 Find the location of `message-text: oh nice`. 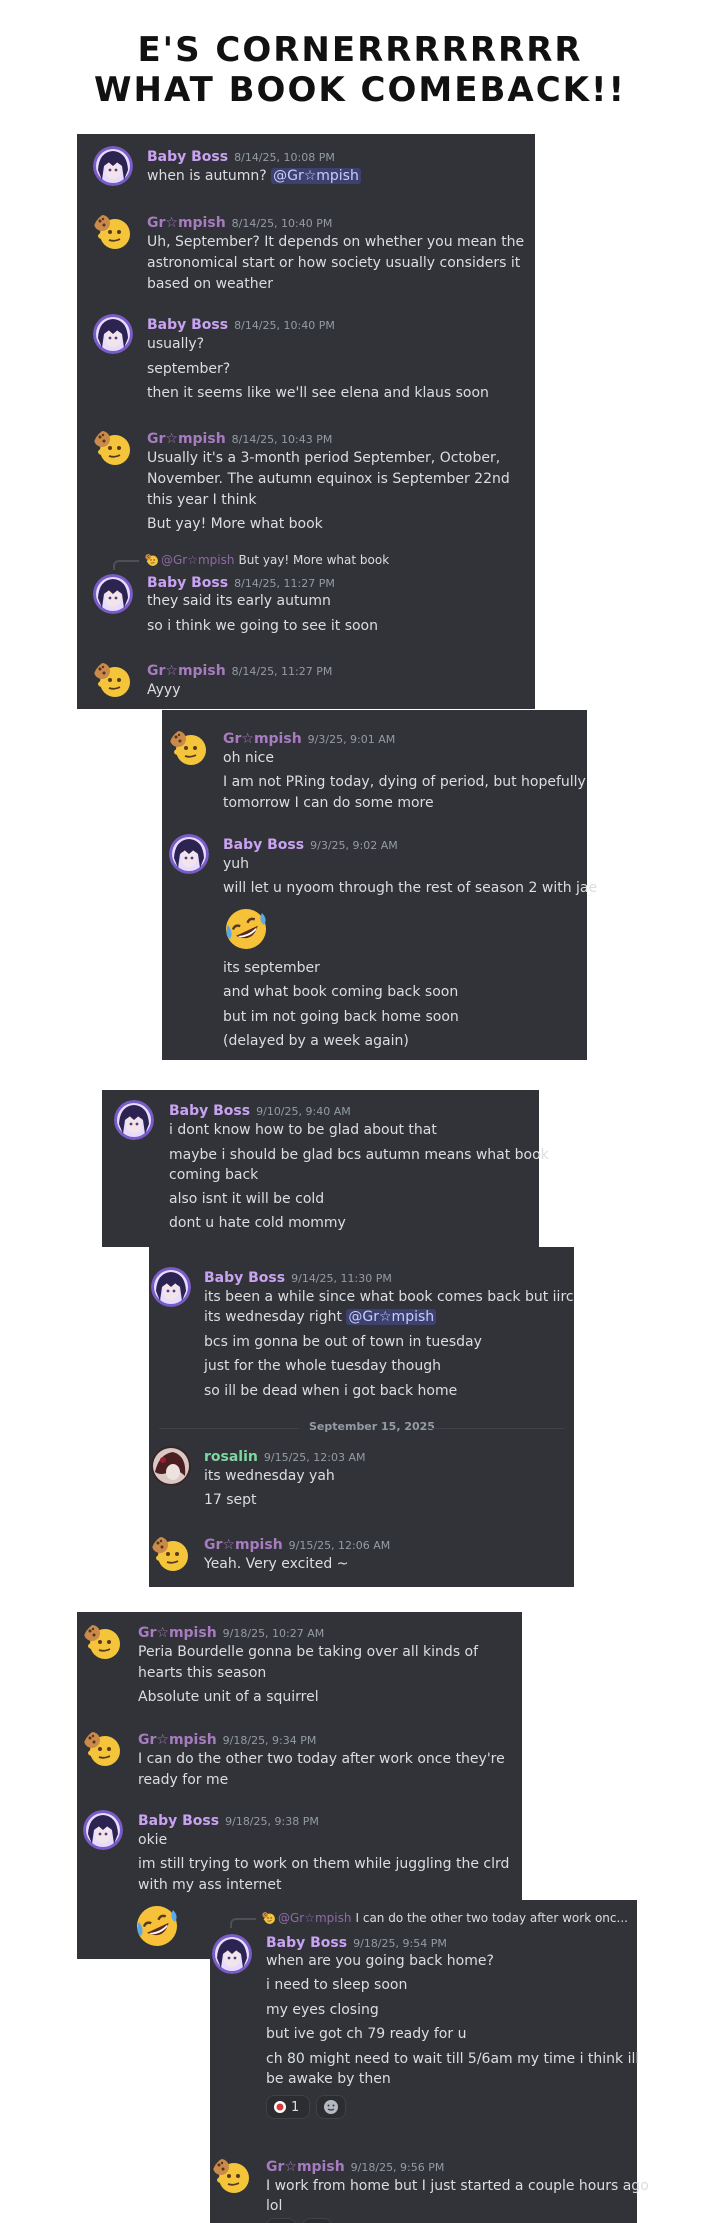

message-text: oh nice is located at coordinates (248, 758).